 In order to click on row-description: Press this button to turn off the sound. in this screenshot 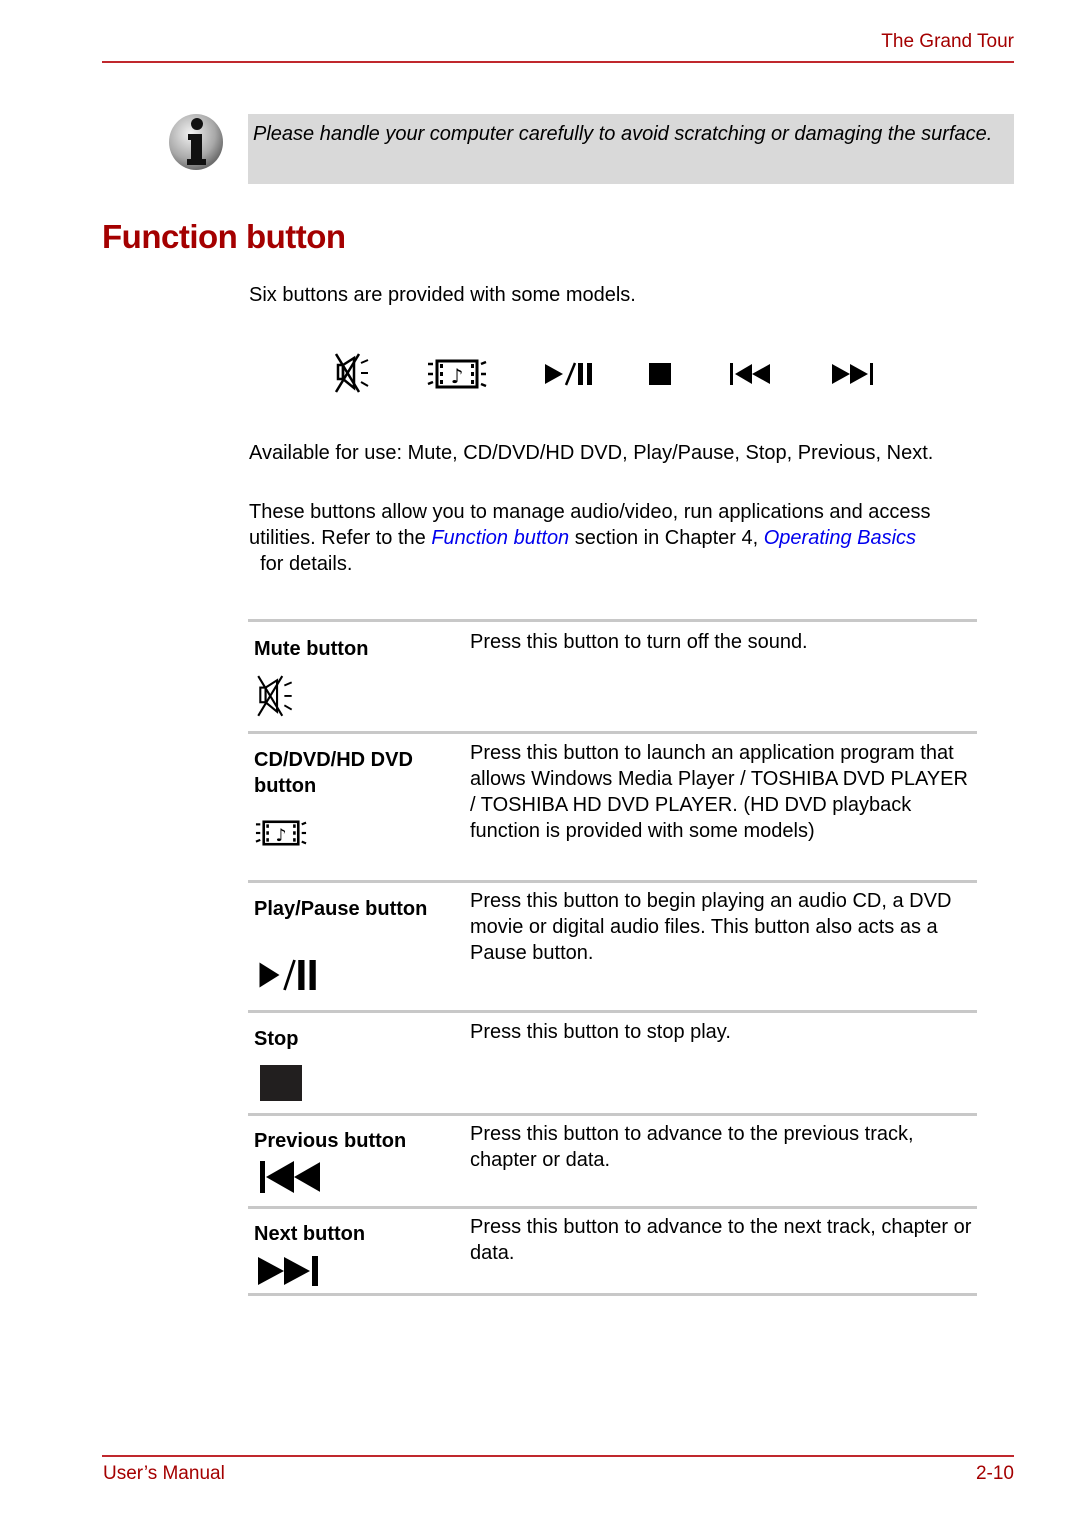, I will do `click(639, 642)`.